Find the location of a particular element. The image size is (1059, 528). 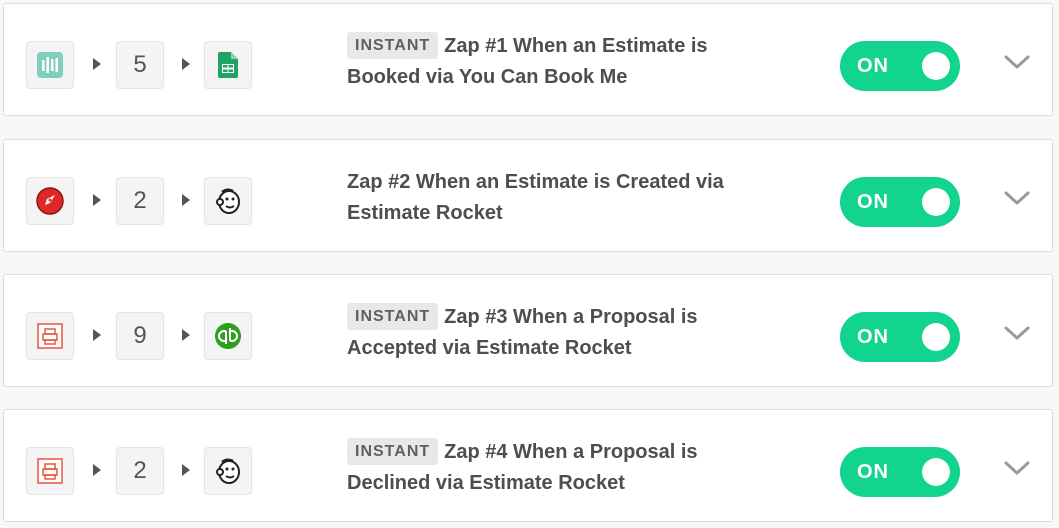

quickbooks-icon is located at coordinates (228, 336).